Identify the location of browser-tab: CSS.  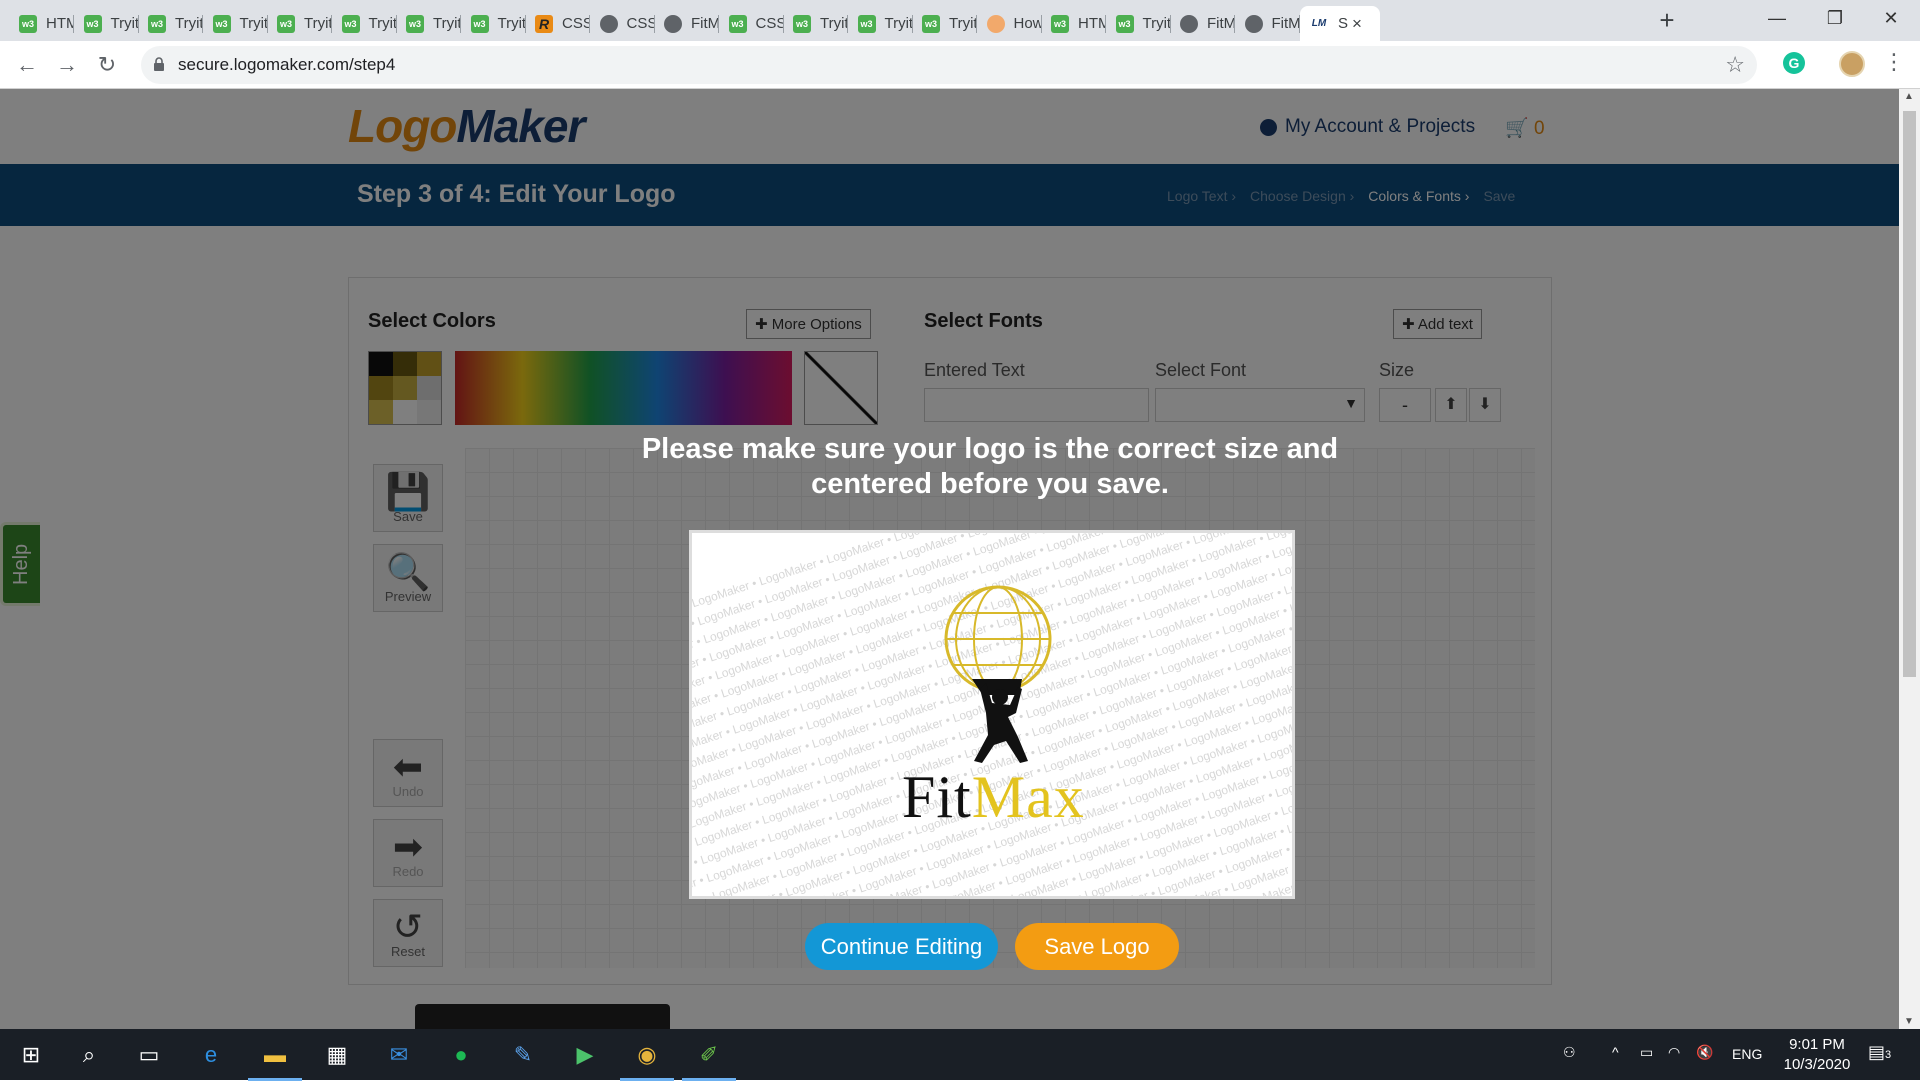
(623, 23).